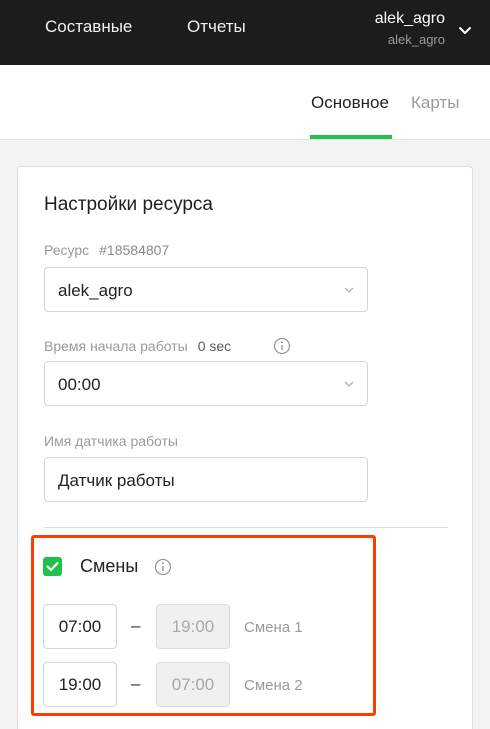 This screenshot has width=490, height=729. What do you see at coordinates (116, 346) in the screenshot?
I see `start-time-label: Время начала работы` at bounding box center [116, 346].